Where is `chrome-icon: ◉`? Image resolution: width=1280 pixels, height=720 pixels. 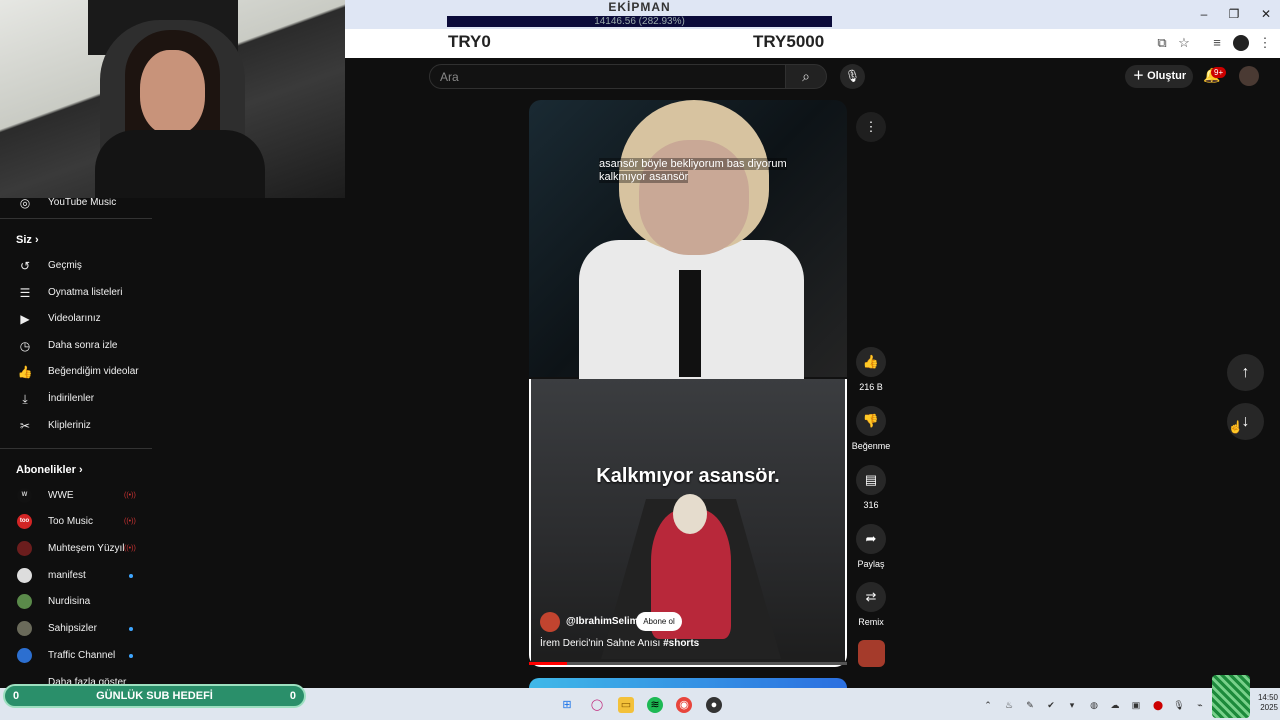
chrome-icon: ◉ is located at coordinates (684, 705).